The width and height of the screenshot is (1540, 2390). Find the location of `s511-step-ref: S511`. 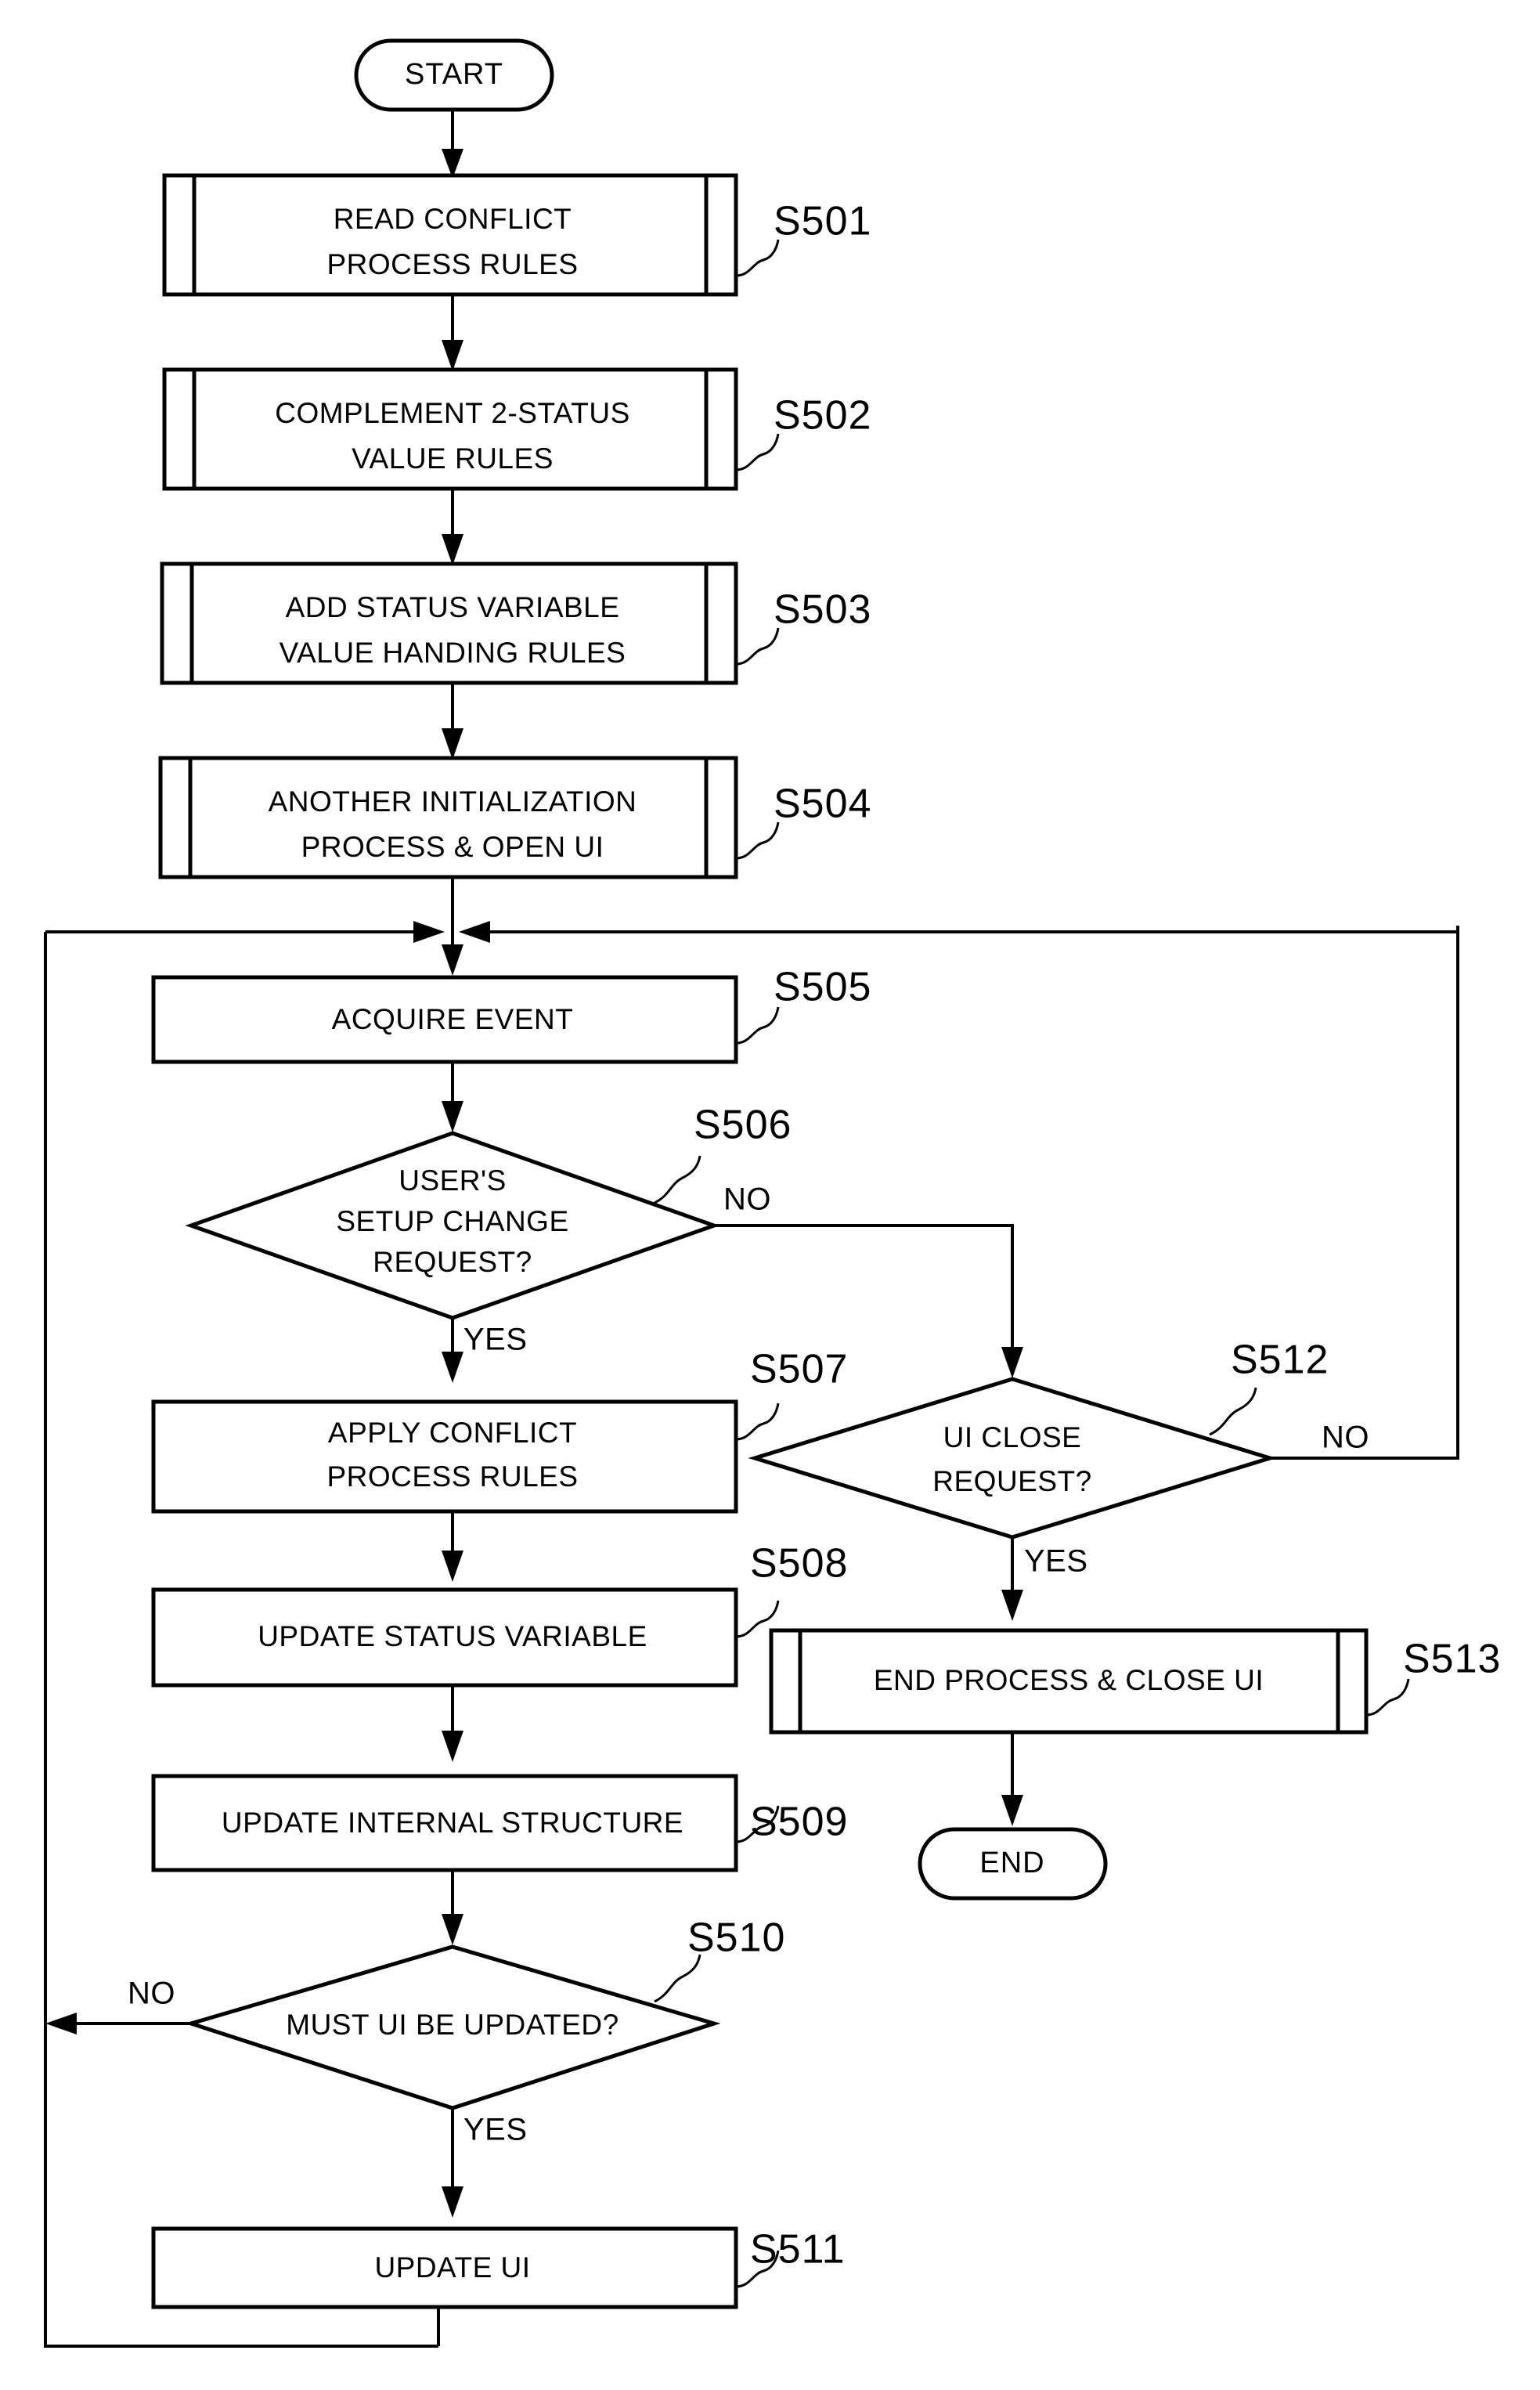

s511-step-ref: S511 is located at coordinates (798, 2250).